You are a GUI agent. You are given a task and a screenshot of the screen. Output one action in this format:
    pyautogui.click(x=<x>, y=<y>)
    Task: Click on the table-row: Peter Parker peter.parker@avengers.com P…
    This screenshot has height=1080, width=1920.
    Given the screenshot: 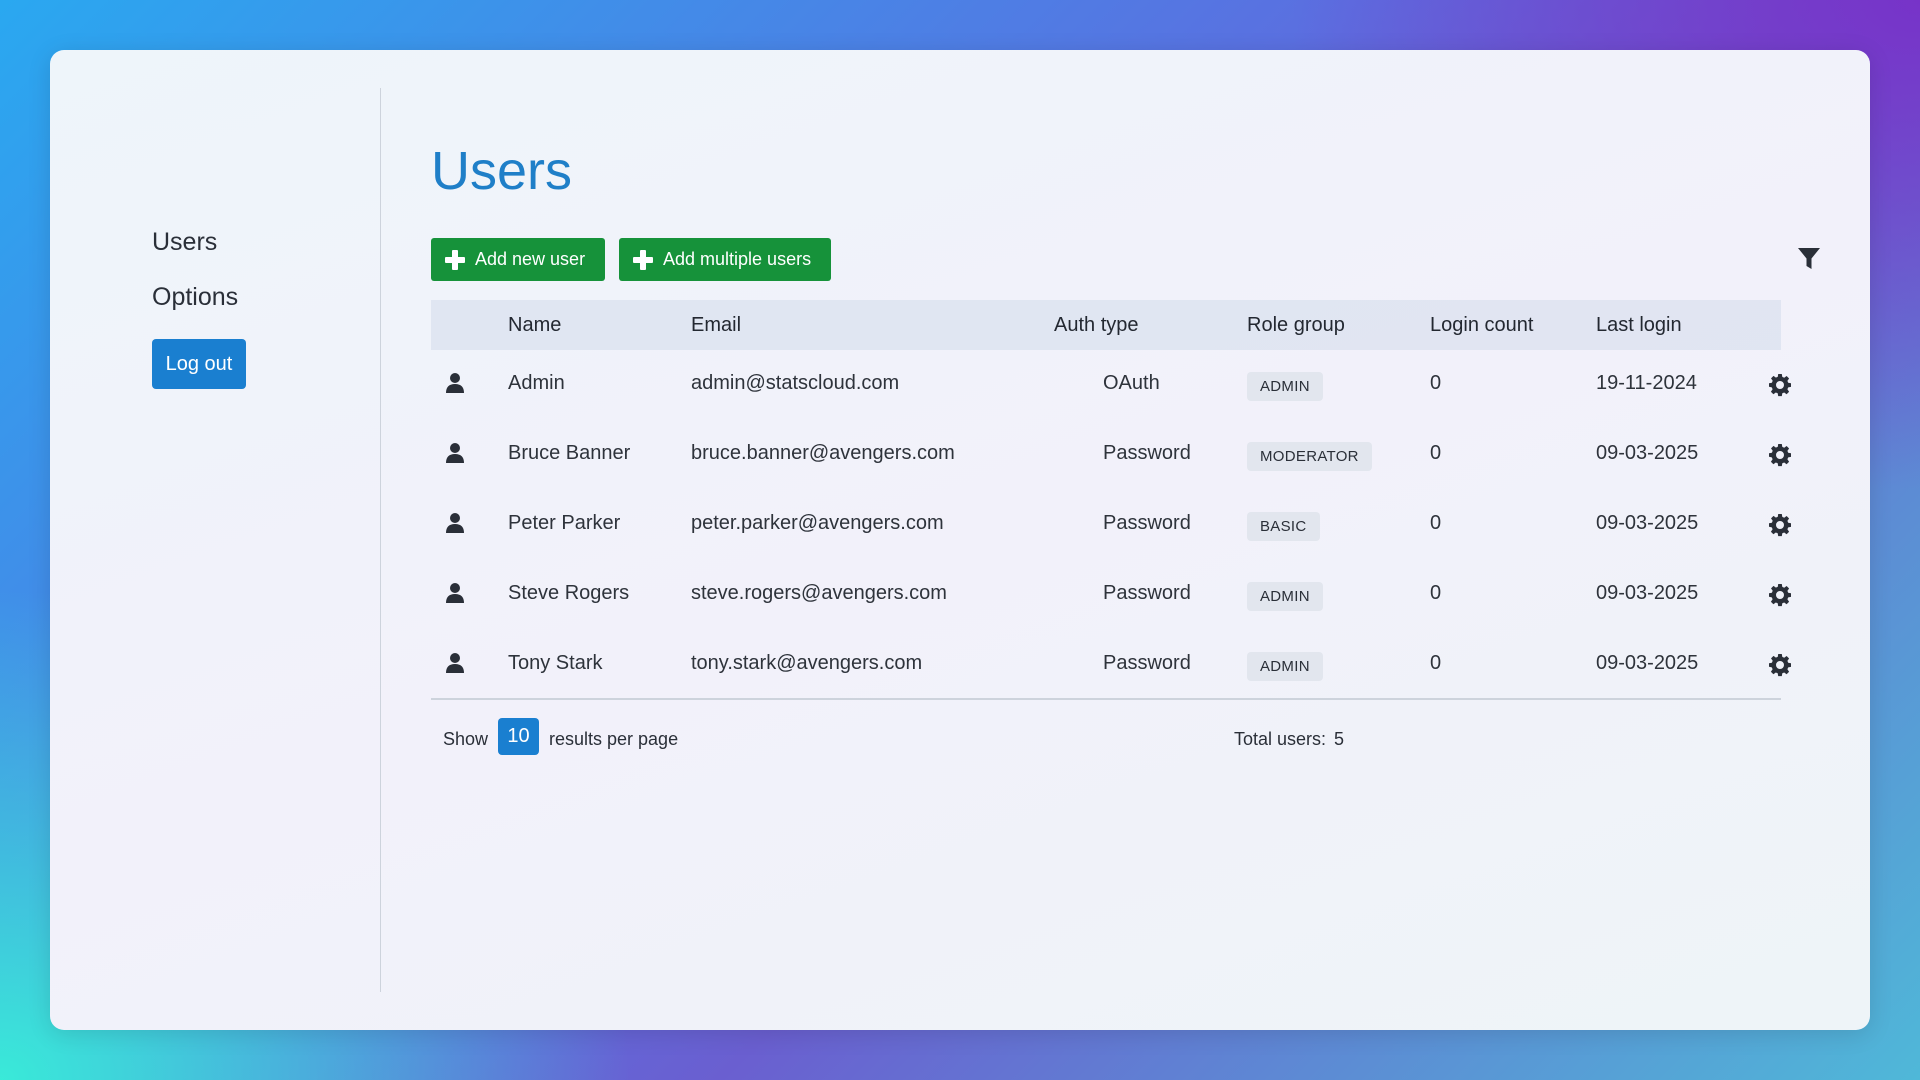 What is the action you would take?
    pyautogui.click(x=1111, y=525)
    